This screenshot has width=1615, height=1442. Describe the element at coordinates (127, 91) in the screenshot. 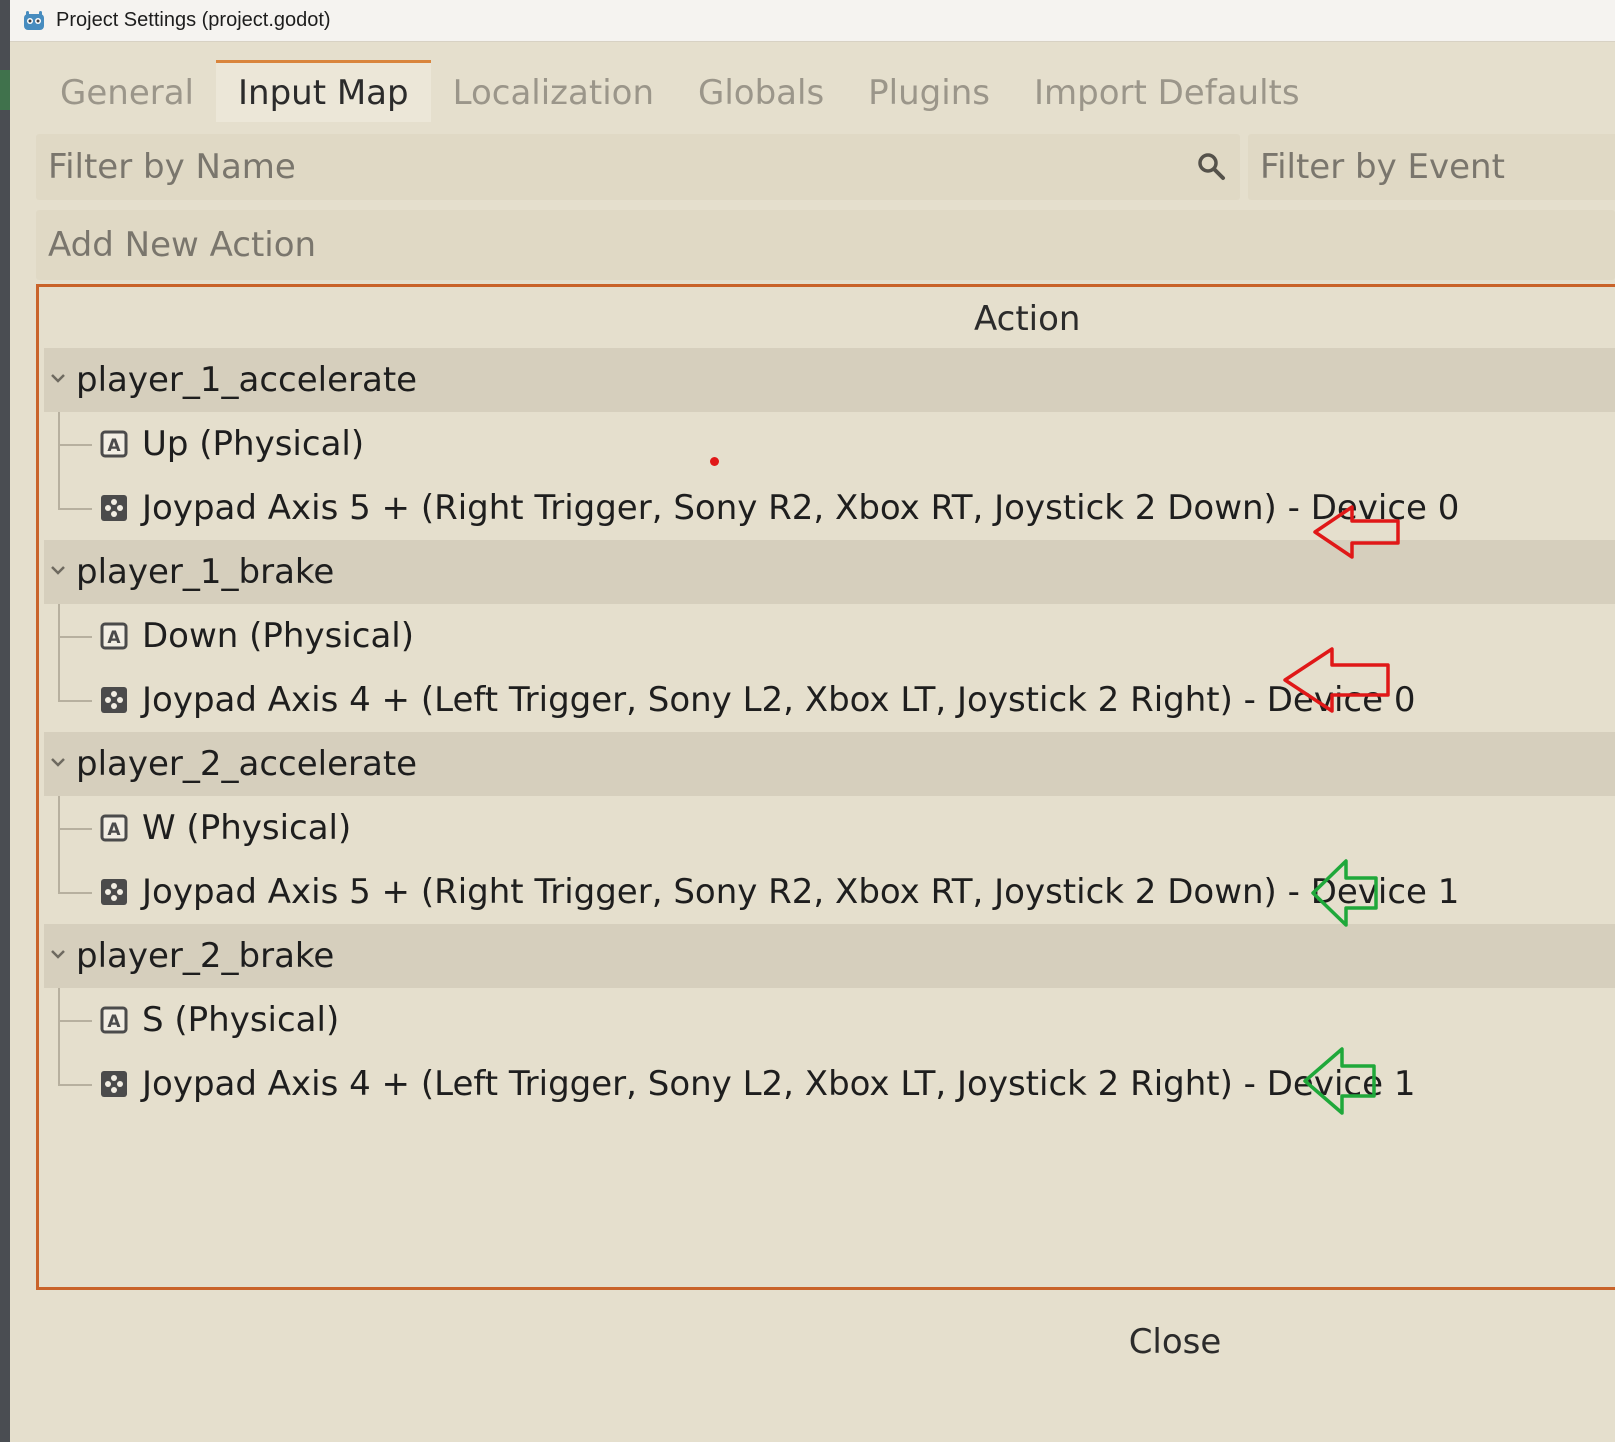

I see `tab-general: General` at that location.